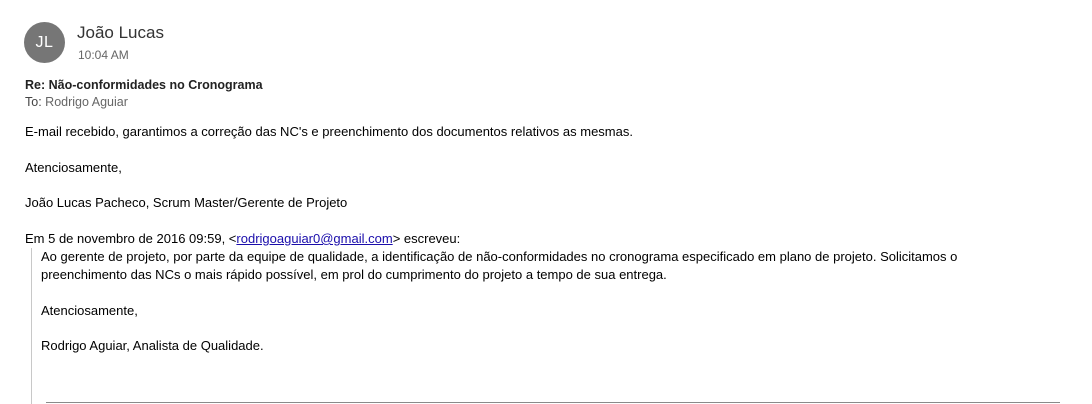  Describe the element at coordinates (152, 345) in the screenshot. I see `quoted-signature: Rodrigo Aguiar, Analista de Qualidade.` at that location.